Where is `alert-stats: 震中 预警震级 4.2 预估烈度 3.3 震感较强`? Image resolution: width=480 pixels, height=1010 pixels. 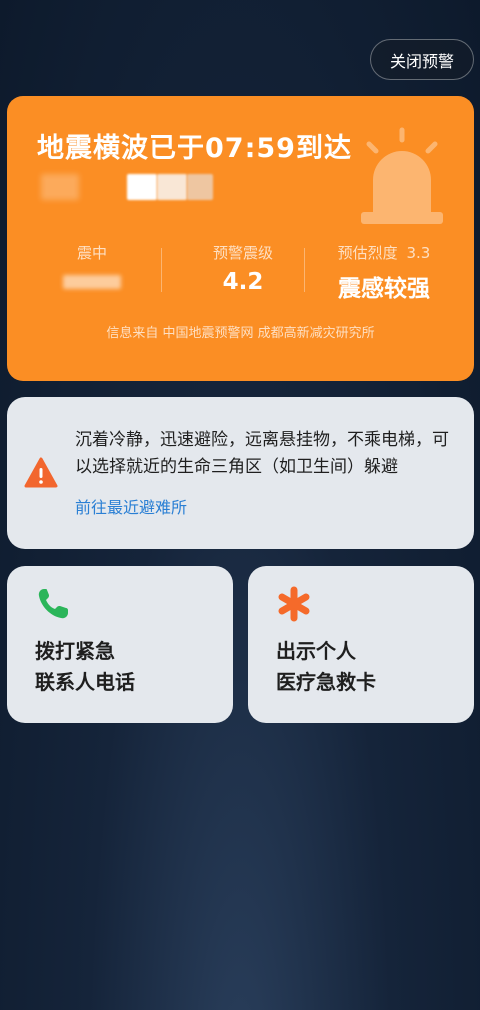 alert-stats: 震中 预警震级 4.2 预估烈度 3.3 震感较强 is located at coordinates (240, 272).